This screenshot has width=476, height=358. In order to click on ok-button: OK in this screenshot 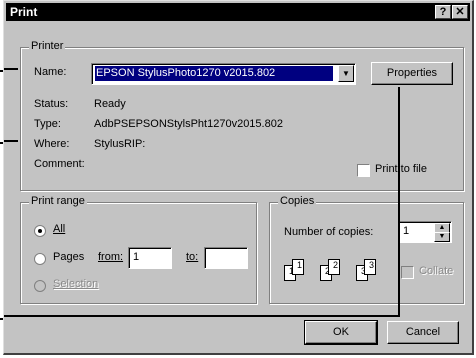, I will do `click(341, 332)`.